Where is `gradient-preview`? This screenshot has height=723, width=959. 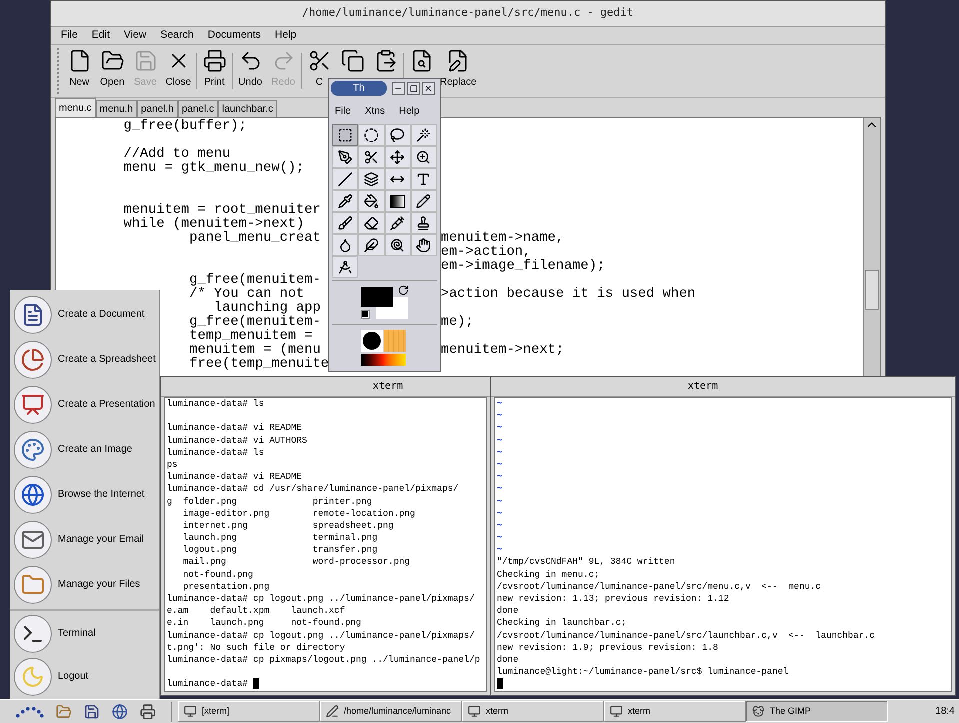
gradient-preview is located at coordinates (383, 360).